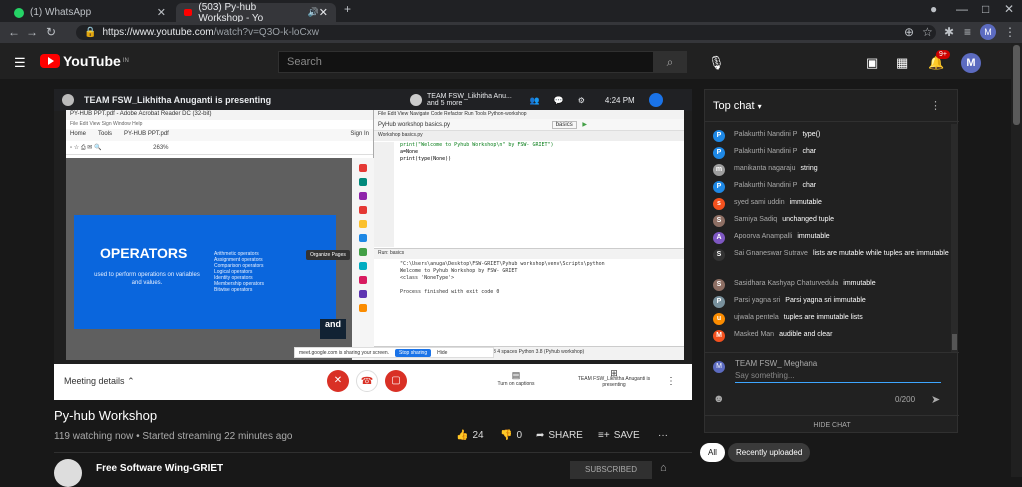  What do you see at coordinates (14, 32) in the screenshot?
I see `back-icon: ←` at bounding box center [14, 32].